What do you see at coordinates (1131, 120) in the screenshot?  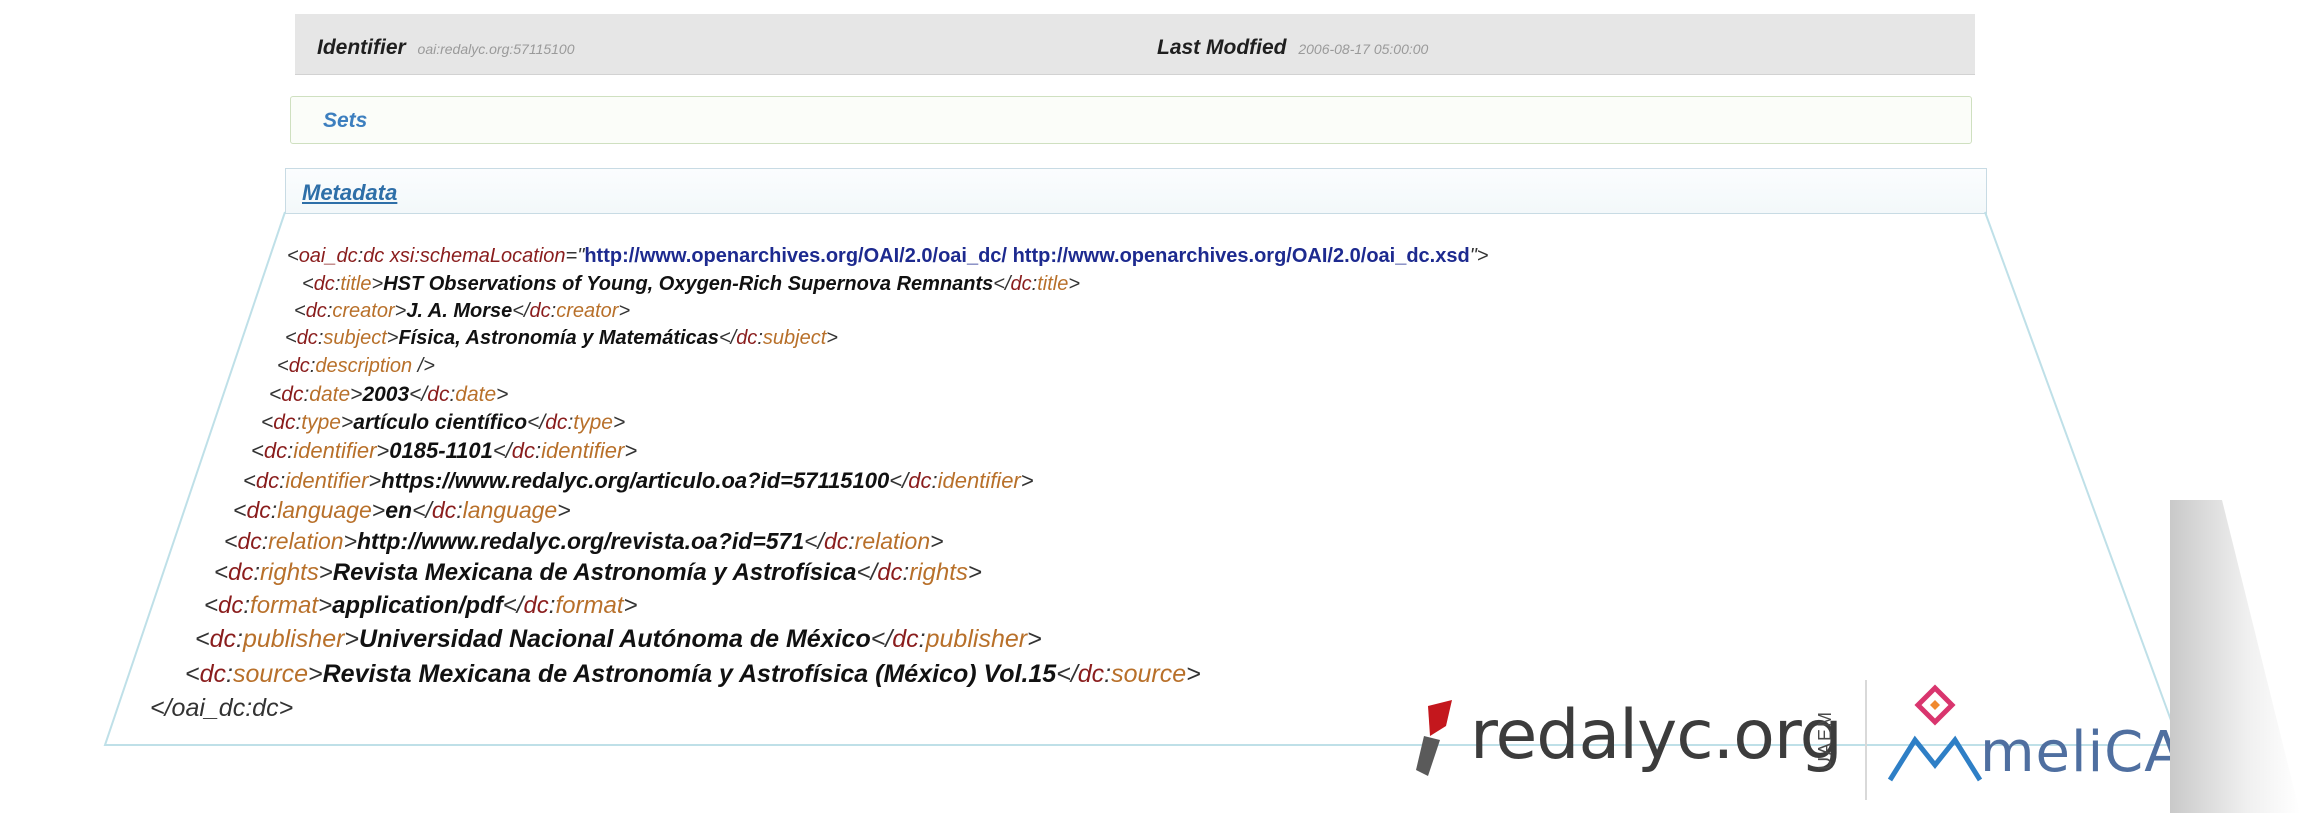 I see `sets-panel: Sets` at bounding box center [1131, 120].